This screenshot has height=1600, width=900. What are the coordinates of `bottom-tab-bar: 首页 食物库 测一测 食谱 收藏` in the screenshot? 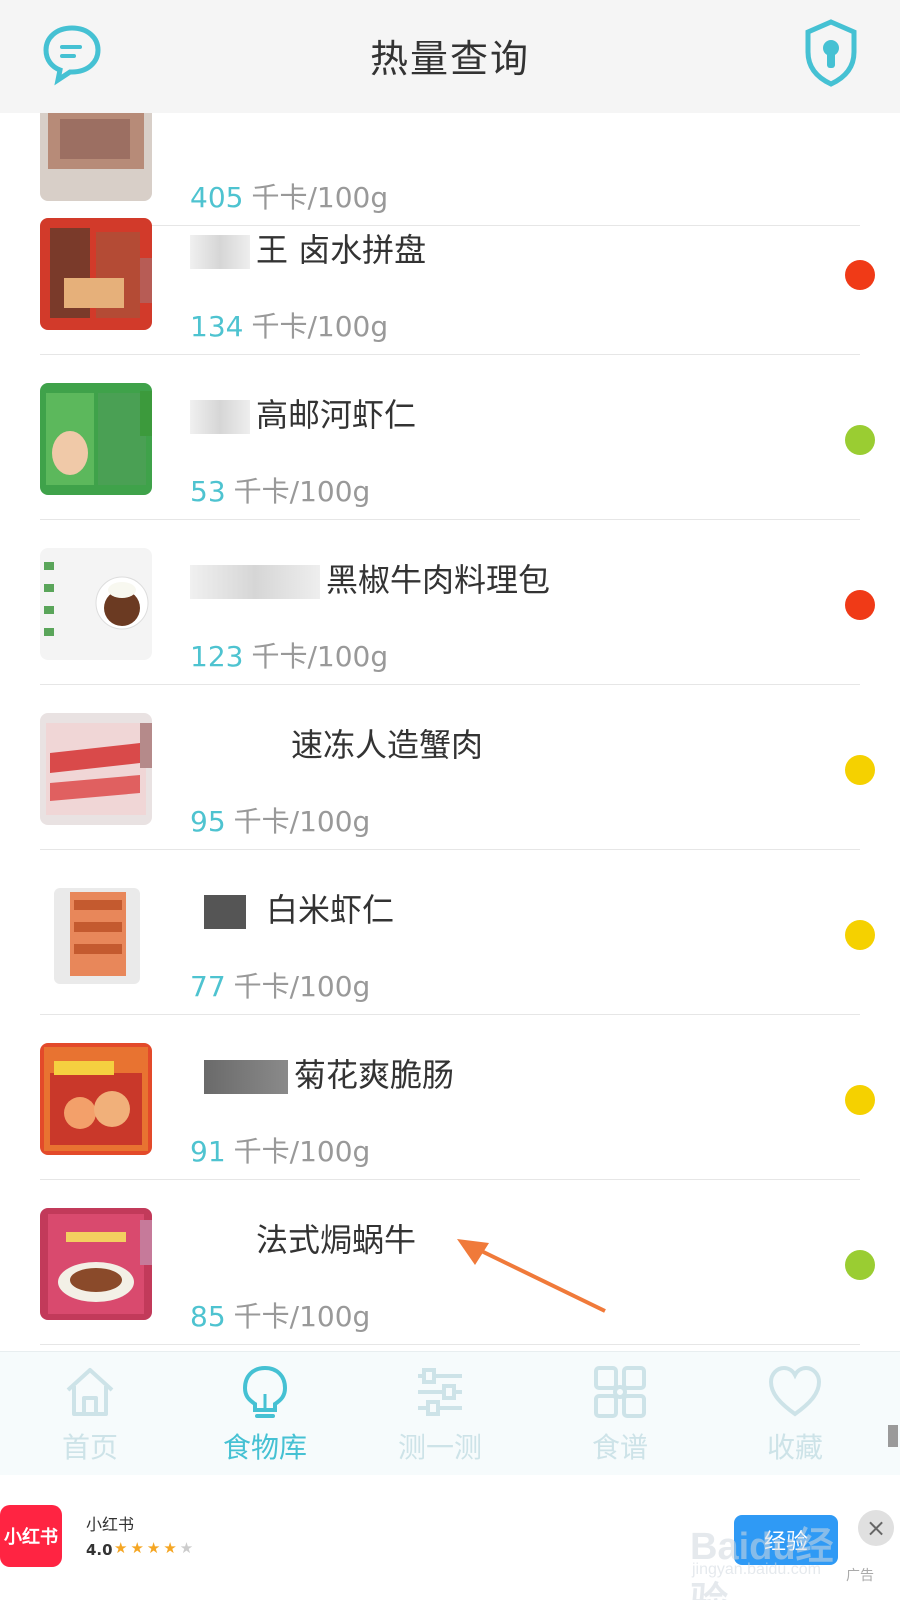 It's located at (450, 1413).